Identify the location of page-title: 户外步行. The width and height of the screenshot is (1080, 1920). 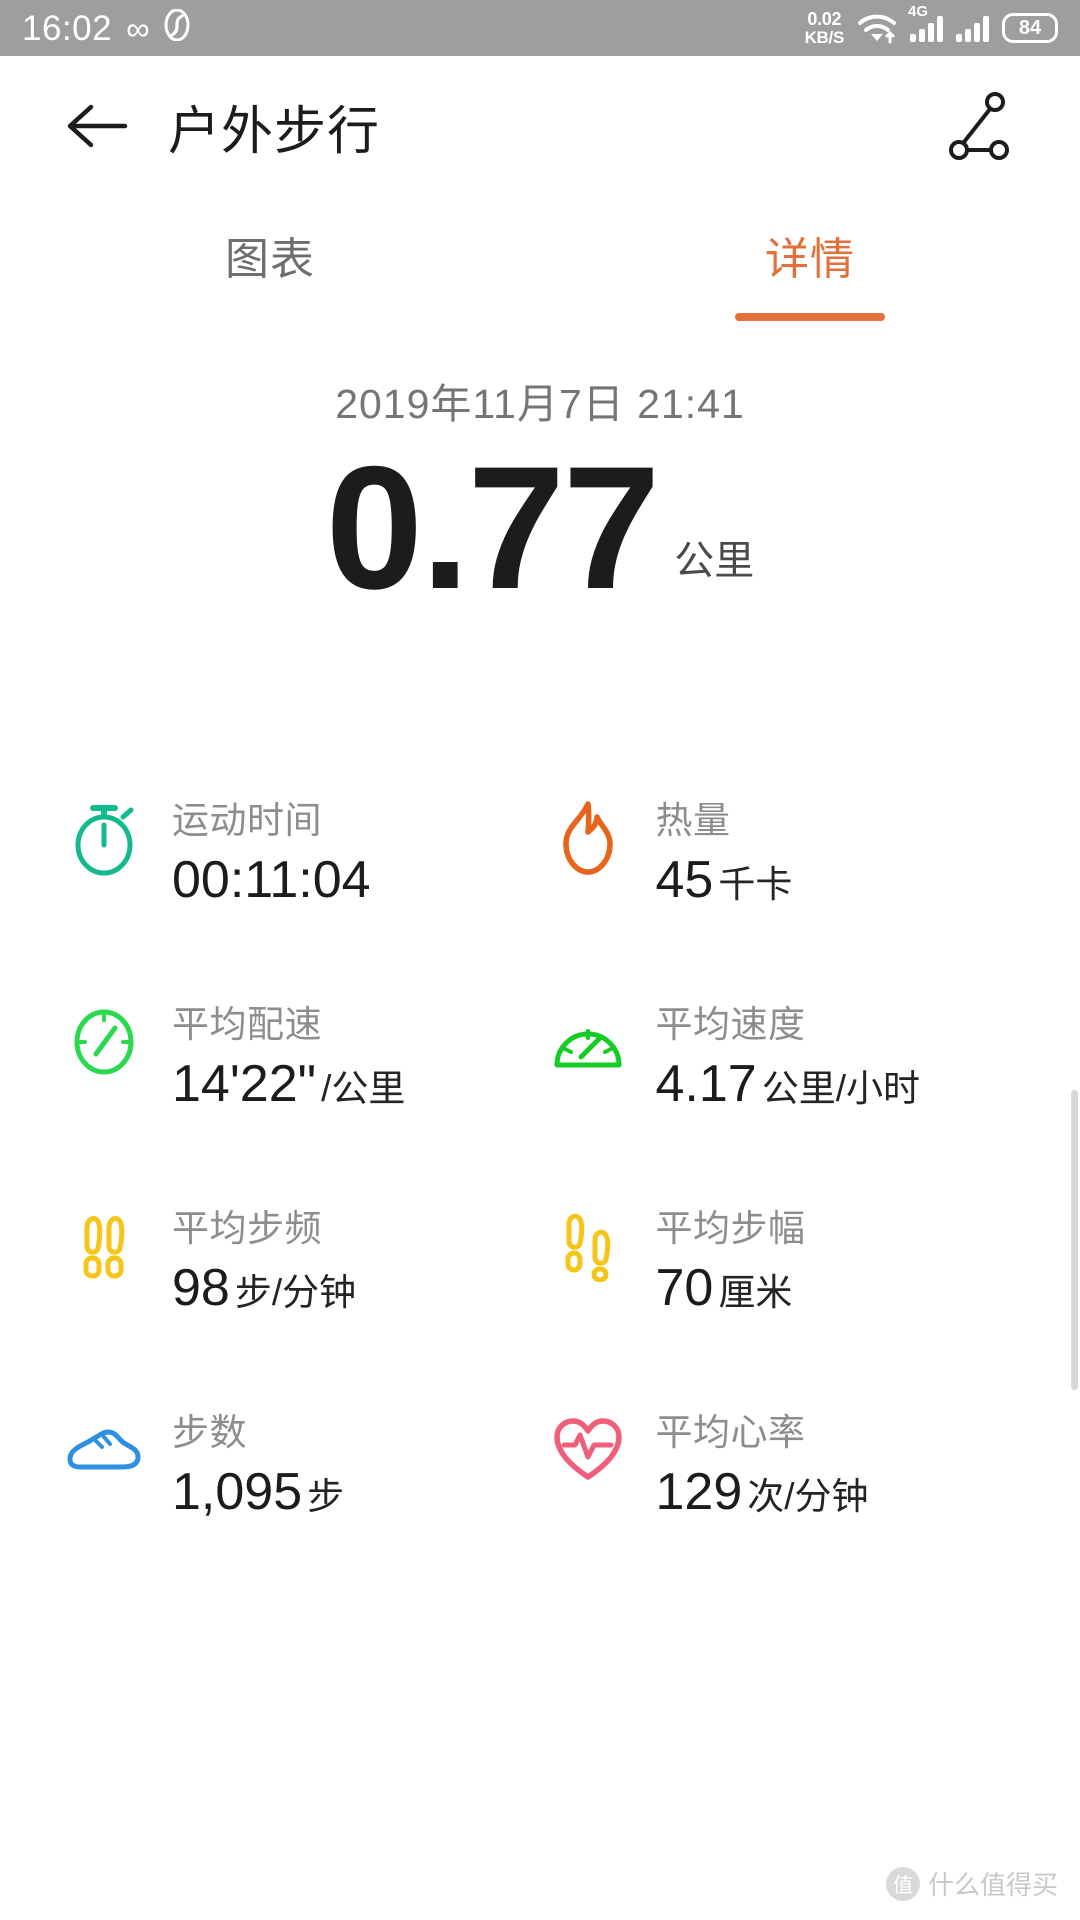
(274, 131).